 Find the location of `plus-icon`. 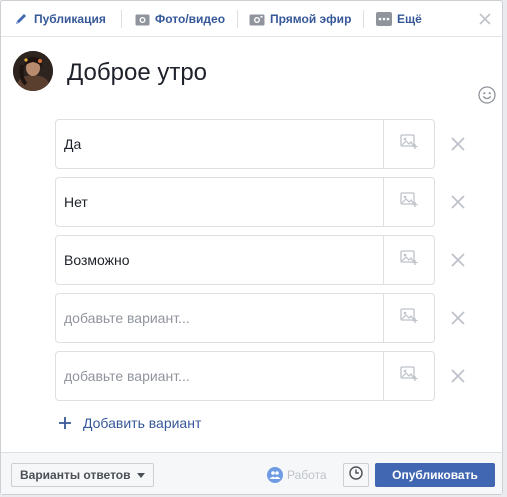

plus-icon is located at coordinates (65, 423).